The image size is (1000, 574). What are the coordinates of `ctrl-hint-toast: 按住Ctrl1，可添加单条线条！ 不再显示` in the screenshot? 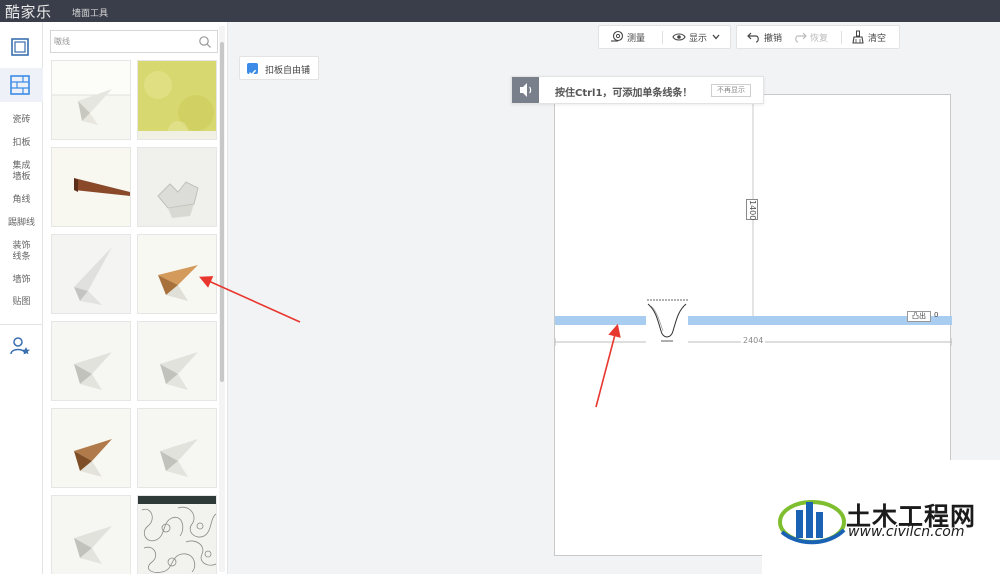 It's located at (637, 90).